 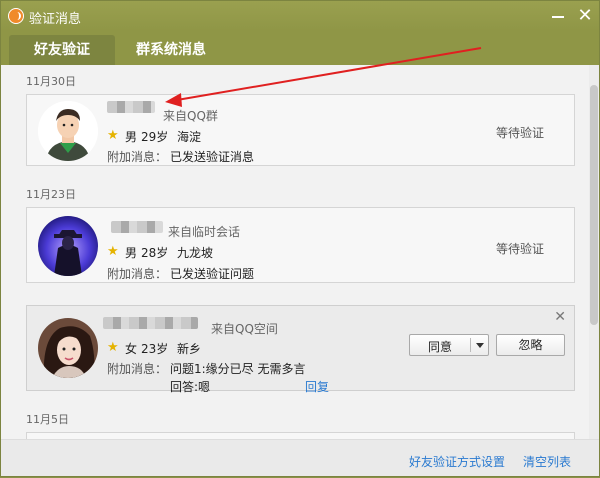 I want to click on minimize-icon, so click(x=558, y=17).